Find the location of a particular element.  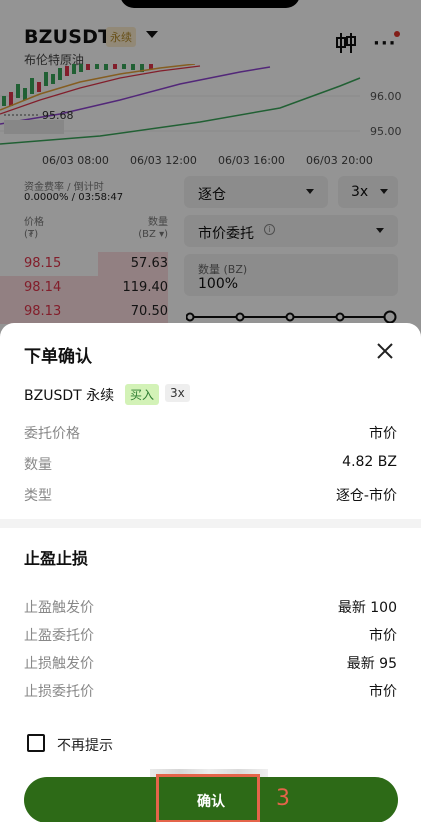

section-divider is located at coordinates (210, 523).